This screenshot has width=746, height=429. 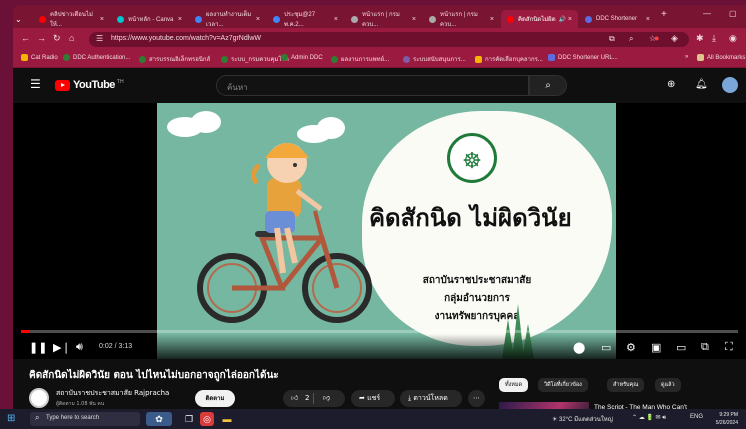 What do you see at coordinates (99, 38) in the screenshot?
I see `site-info-icon: ☰` at bounding box center [99, 38].